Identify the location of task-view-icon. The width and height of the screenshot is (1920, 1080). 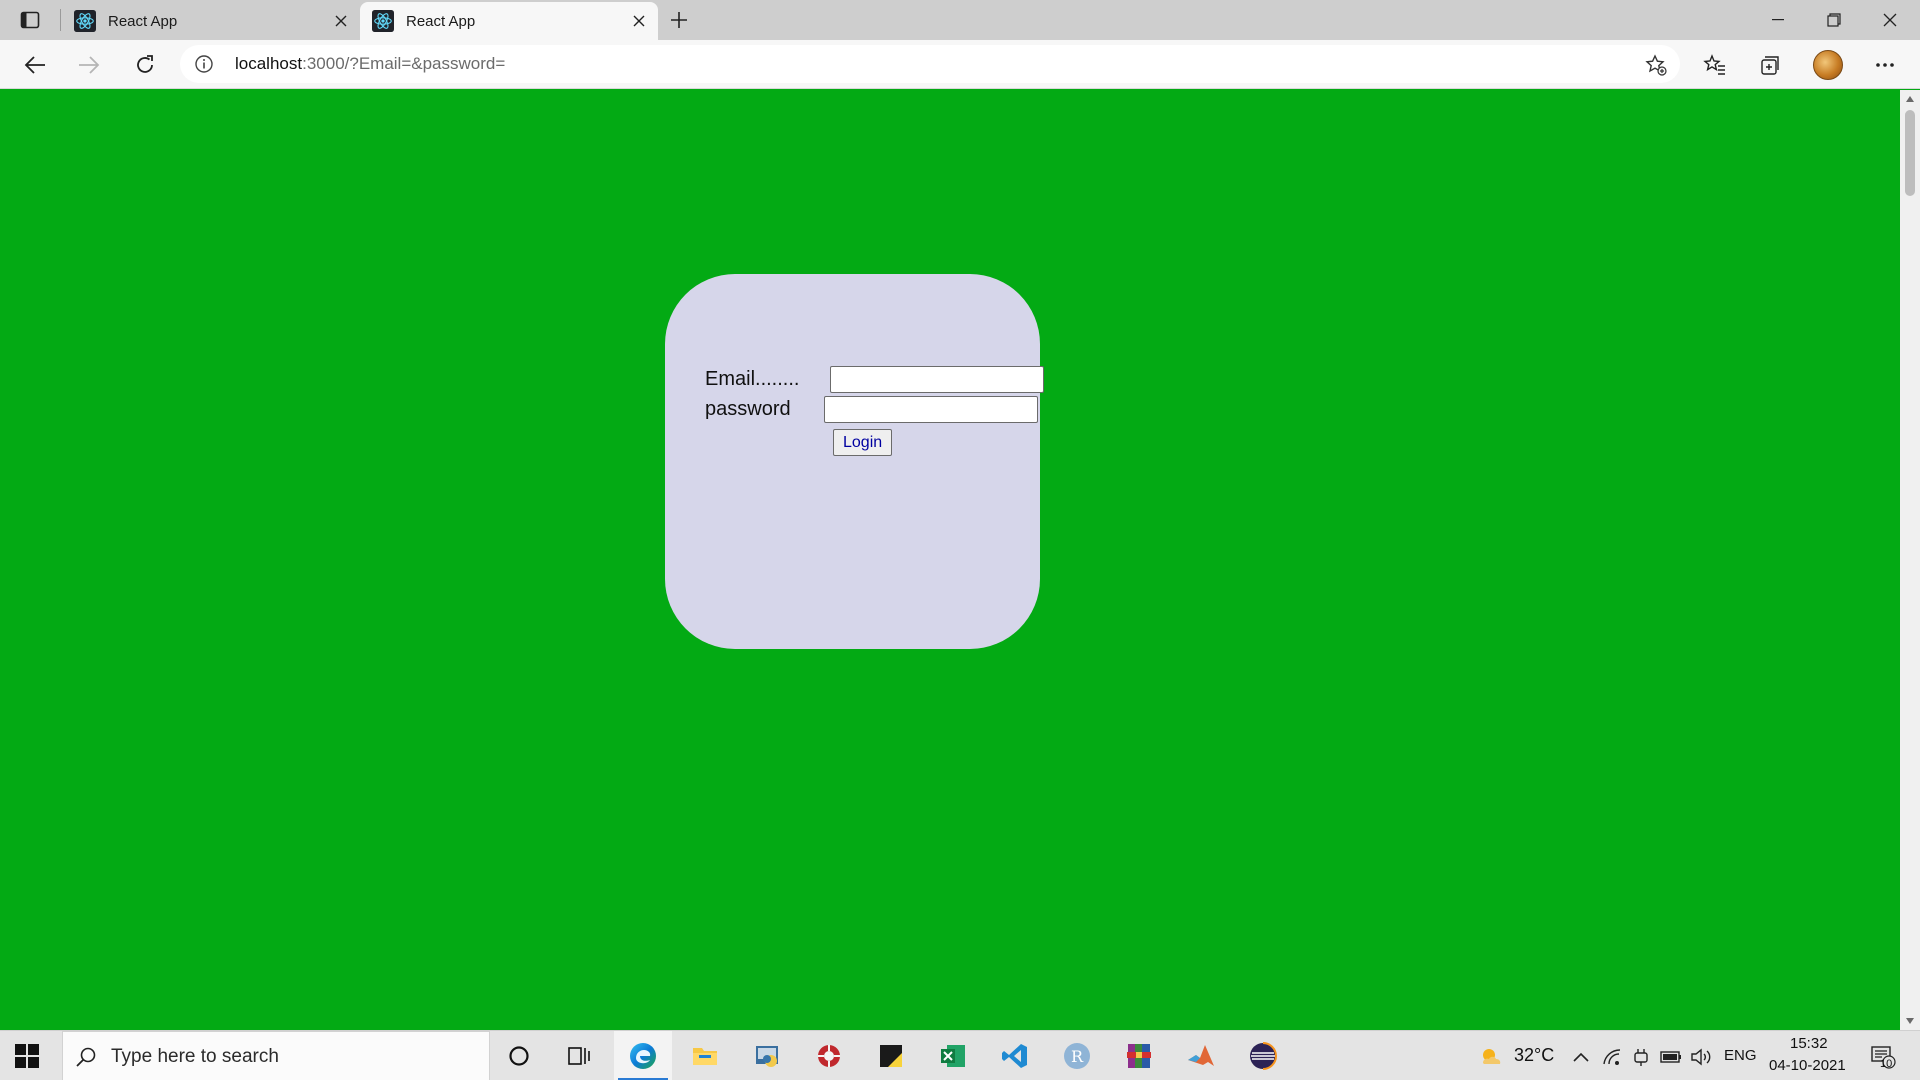
(579, 1055).